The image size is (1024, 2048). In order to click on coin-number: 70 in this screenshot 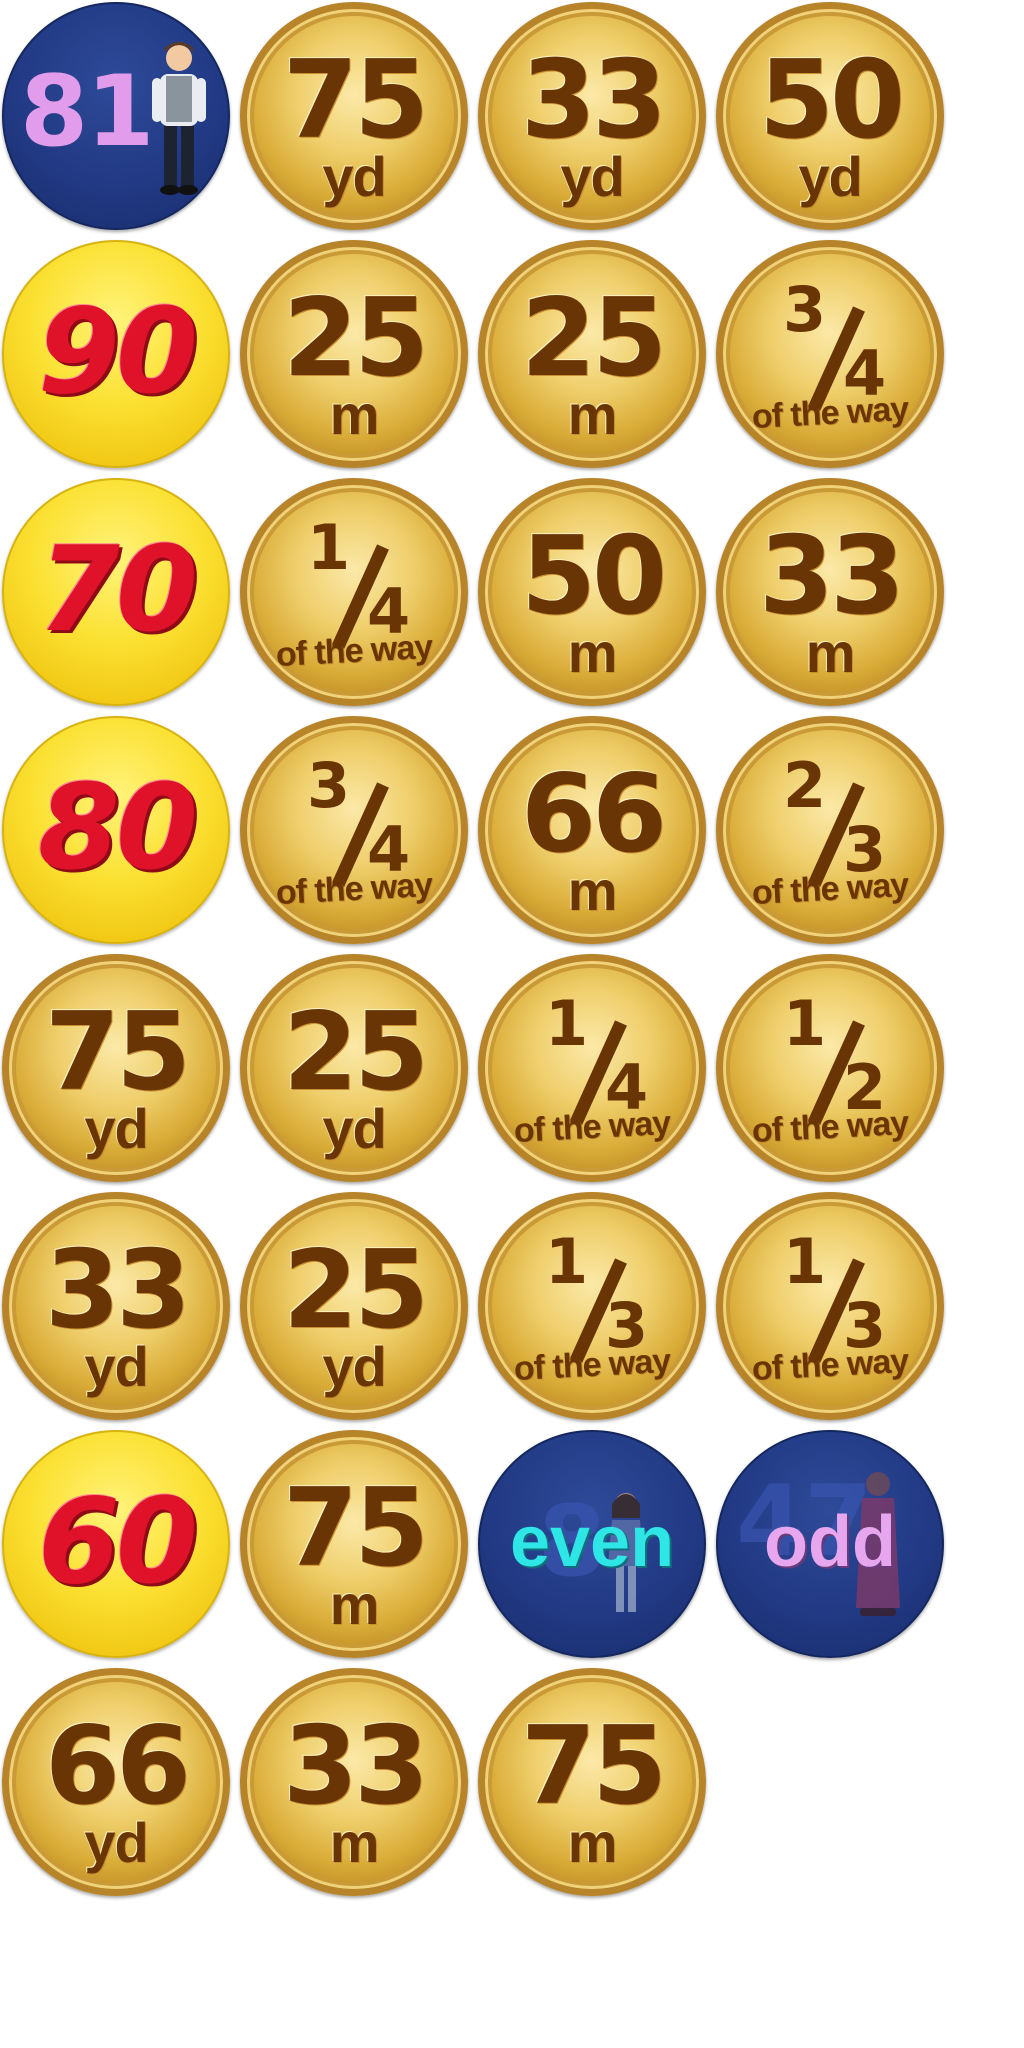, I will do `click(117, 589)`.